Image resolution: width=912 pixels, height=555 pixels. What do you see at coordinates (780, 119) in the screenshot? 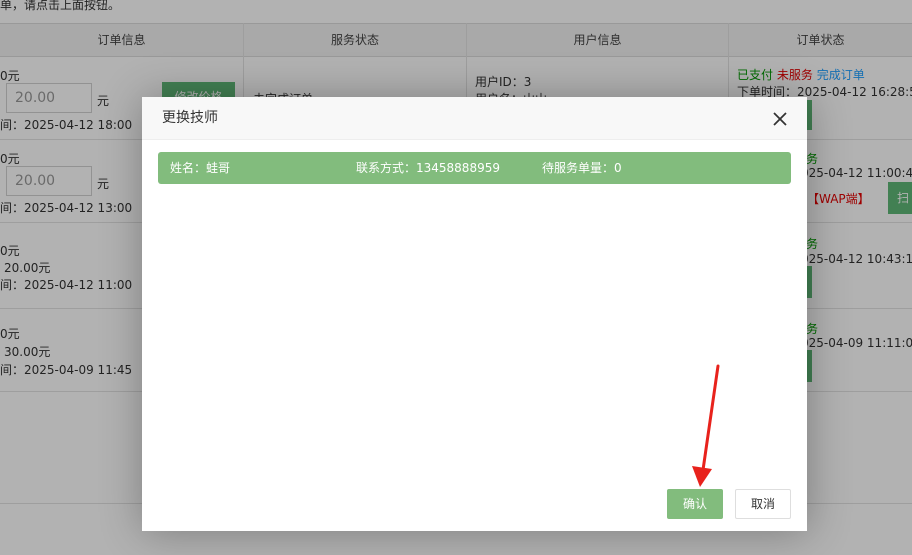
I see `close-icon` at bounding box center [780, 119].